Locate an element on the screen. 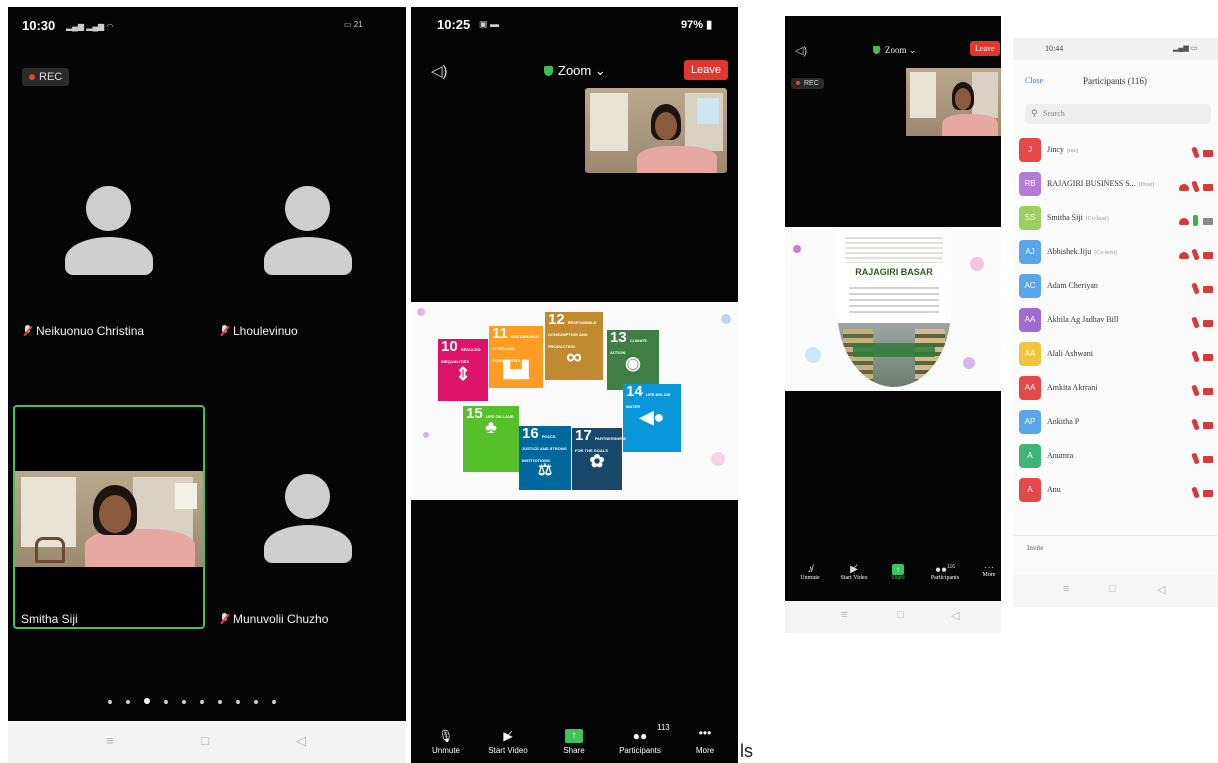 This screenshot has width=1218, height=763. search-input: ⚲ Search is located at coordinates (1118, 114).